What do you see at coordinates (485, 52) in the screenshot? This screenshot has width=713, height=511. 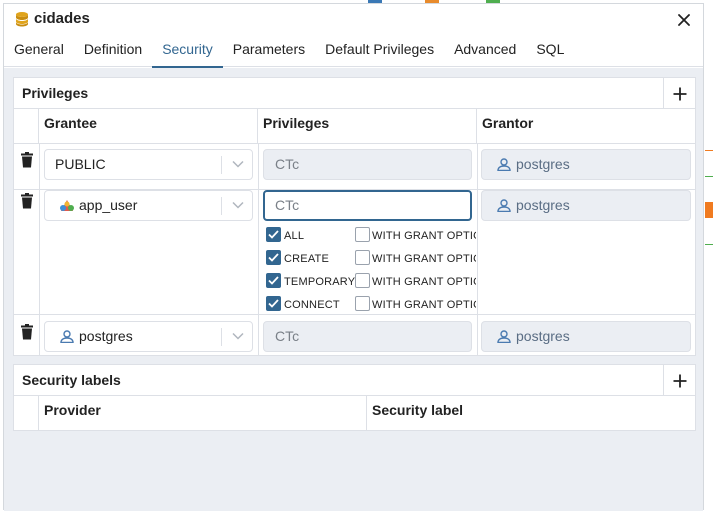 I see `tab-advanced: Advanced` at bounding box center [485, 52].